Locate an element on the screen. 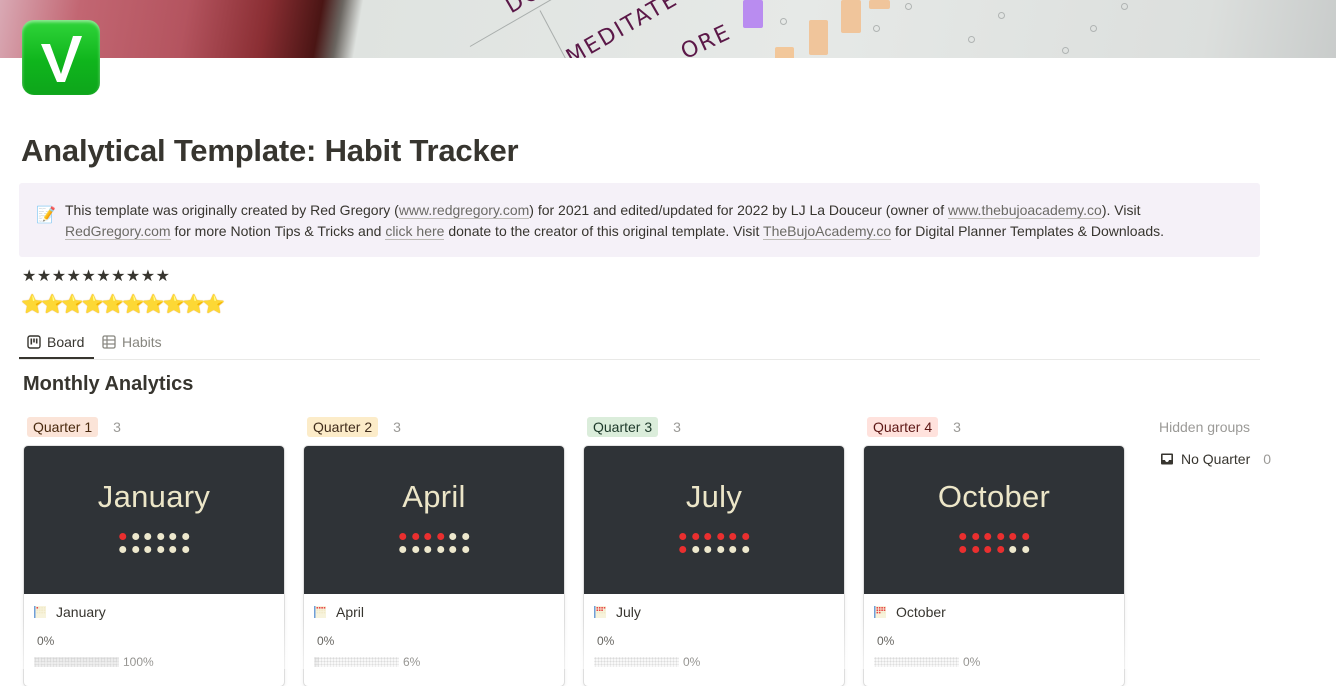 This screenshot has height=686, width=1336. card-cover-month: January is located at coordinates (154, 496).